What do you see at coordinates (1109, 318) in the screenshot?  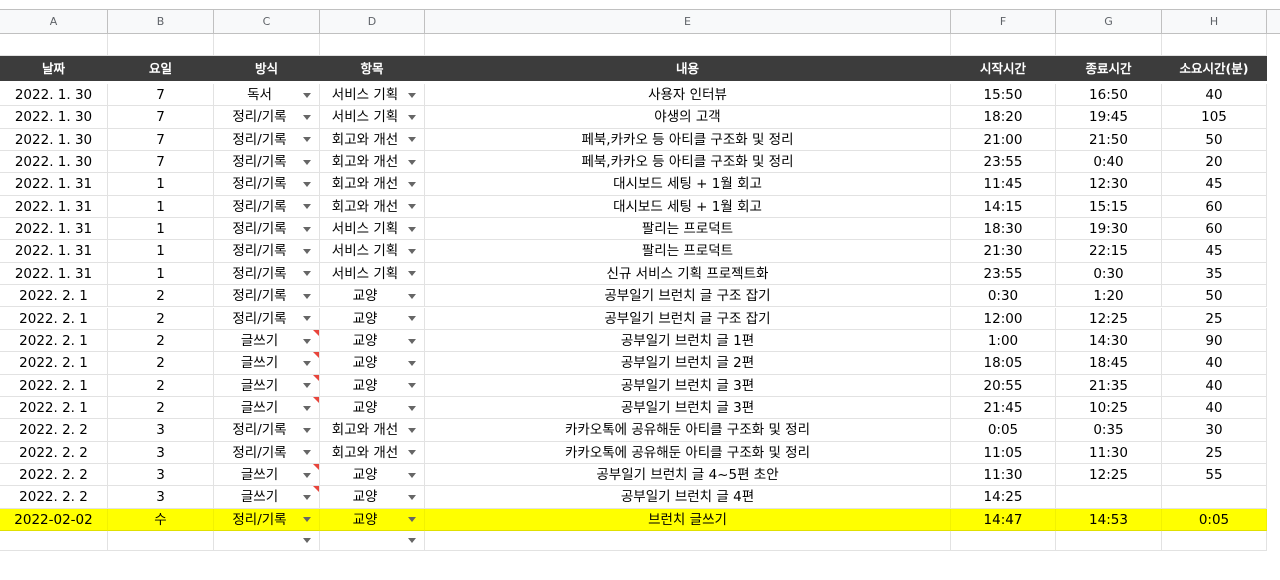 I see `cell-end: 12:25` at bounding box center [1109, 318].